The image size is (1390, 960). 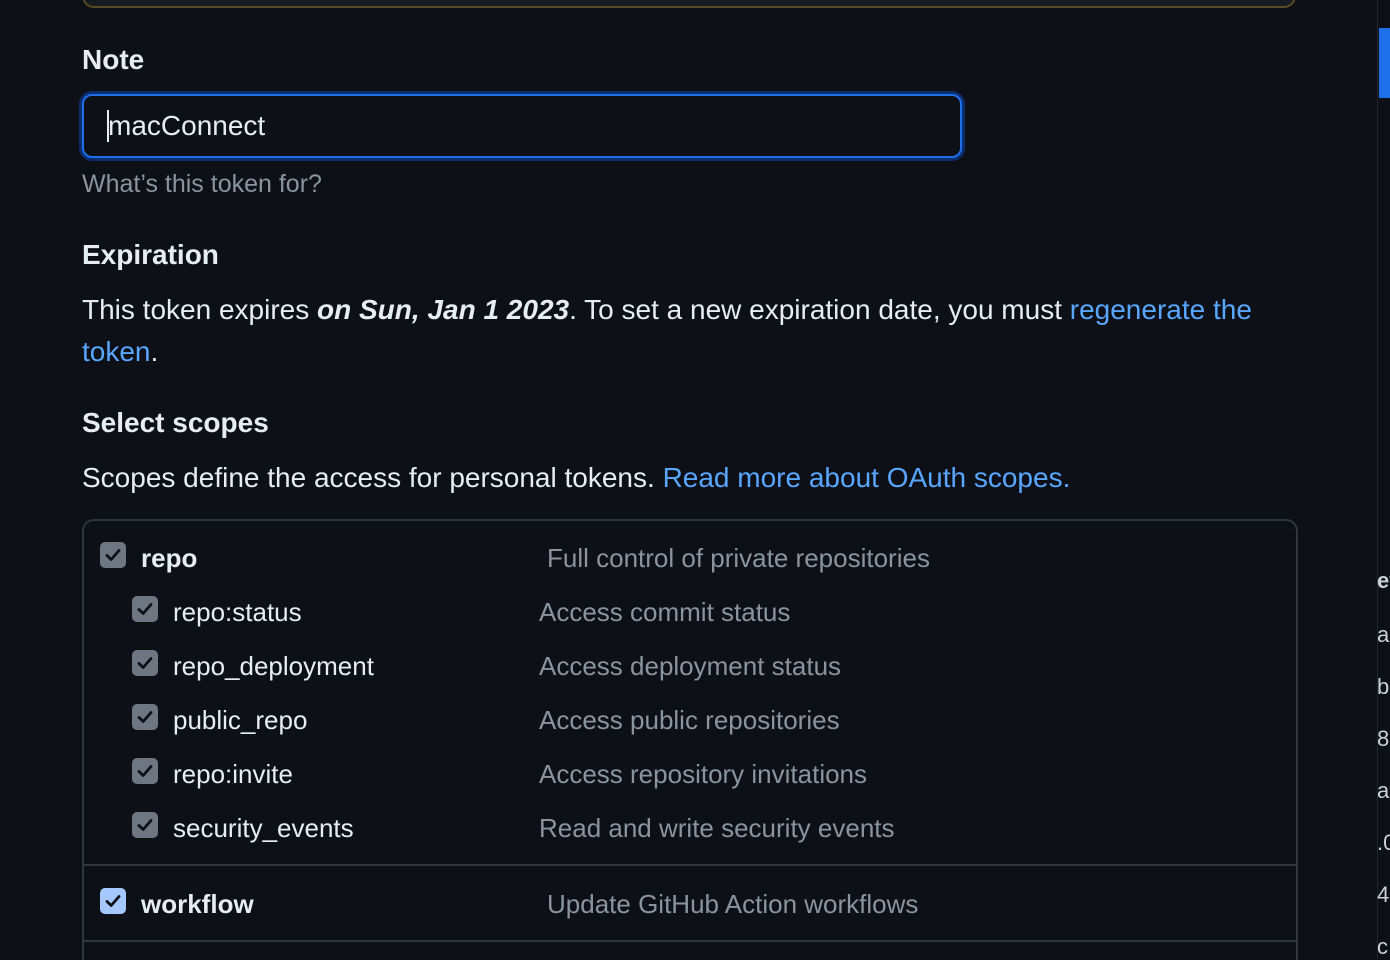 I want to click on expiration-date: on Sun, Jan 1 2023, so click(x=443, y=309).